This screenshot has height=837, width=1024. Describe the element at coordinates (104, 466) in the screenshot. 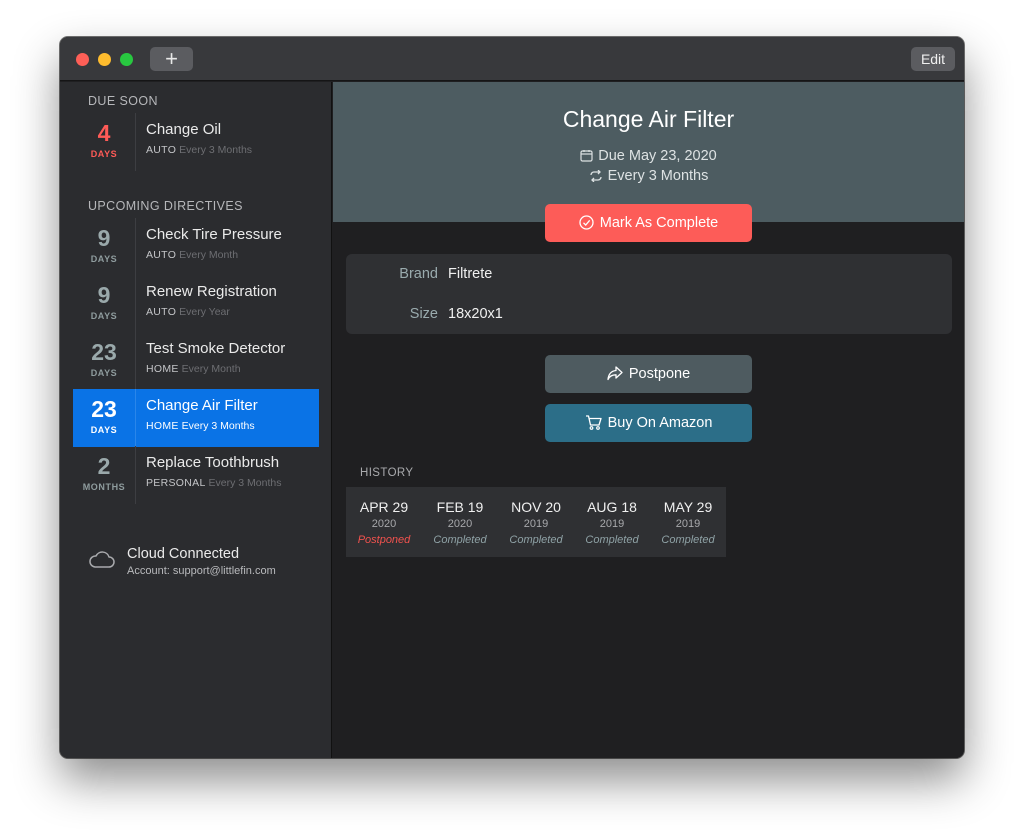

I see `count-value: 2` at that location.